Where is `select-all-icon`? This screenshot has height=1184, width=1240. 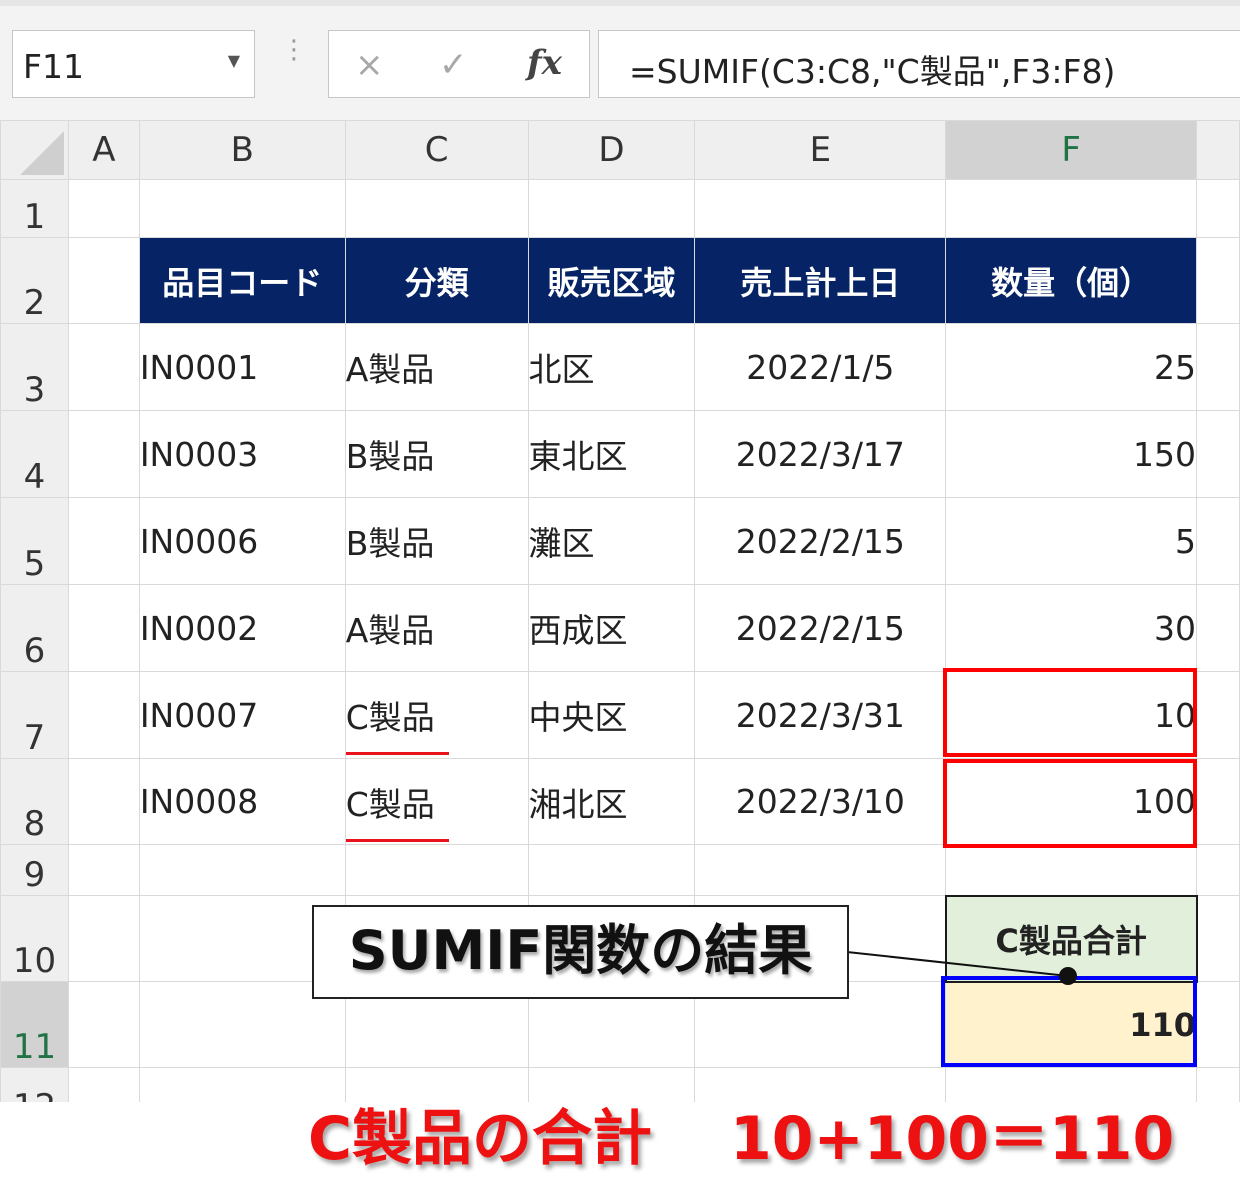
select-all-icon is located at coordinates (41, 153).